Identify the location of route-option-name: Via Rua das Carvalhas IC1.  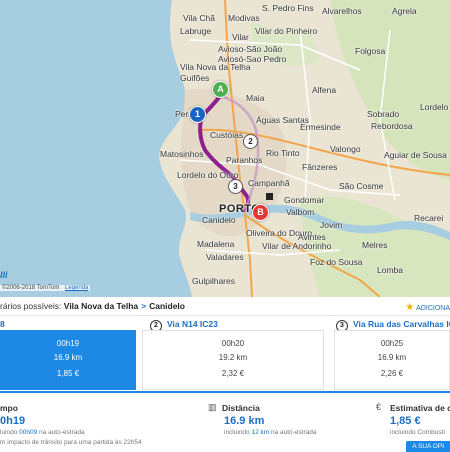
(401, 324).